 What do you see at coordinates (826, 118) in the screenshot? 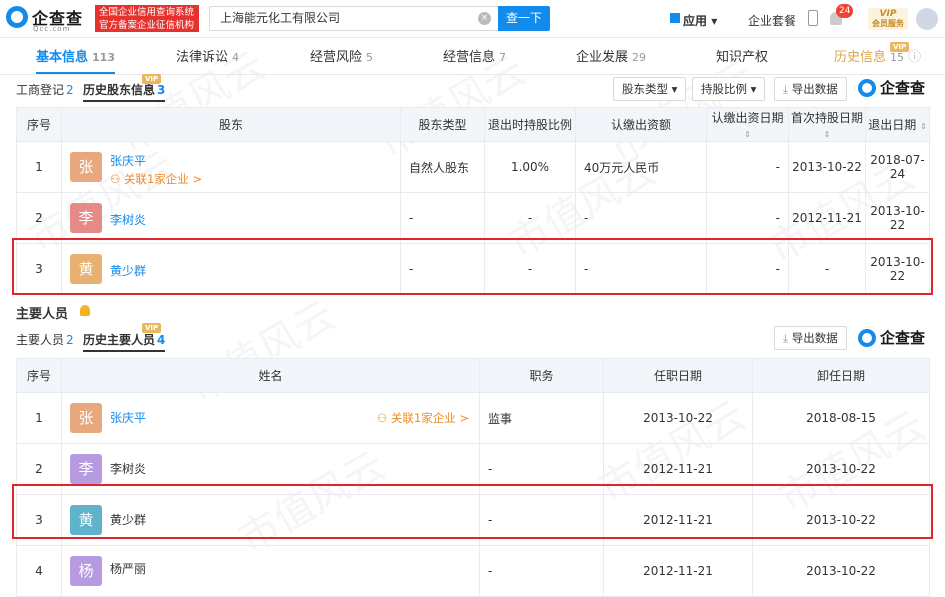
I see `column-header-label: 首次持股日期` at bounding box center [826, 118].